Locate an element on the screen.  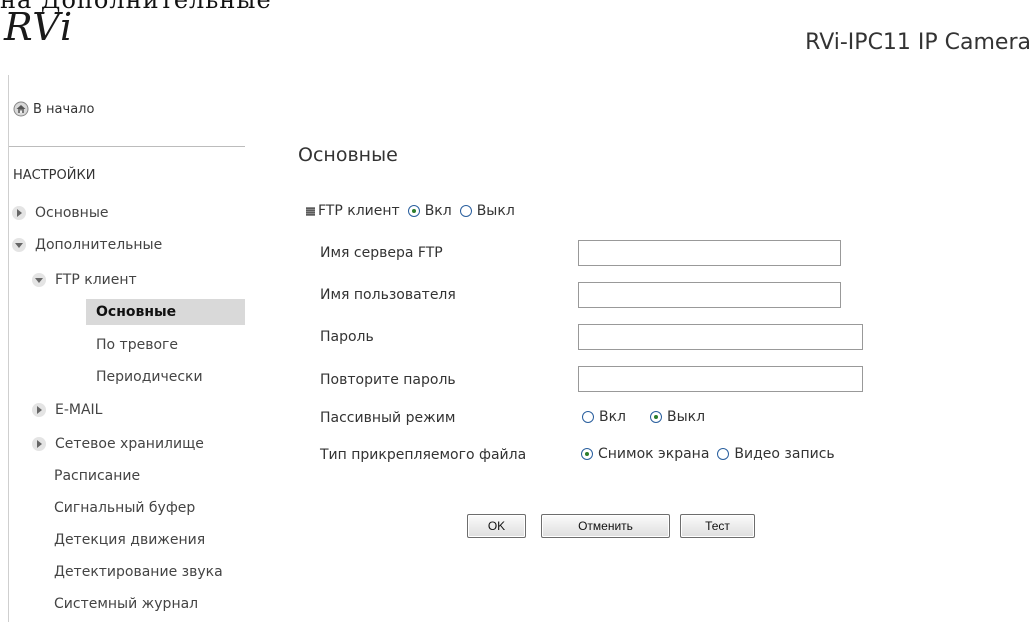
ftp-client-toggle-row: FTP клиент Вкл Выкл is located at coordinates (410, 211).